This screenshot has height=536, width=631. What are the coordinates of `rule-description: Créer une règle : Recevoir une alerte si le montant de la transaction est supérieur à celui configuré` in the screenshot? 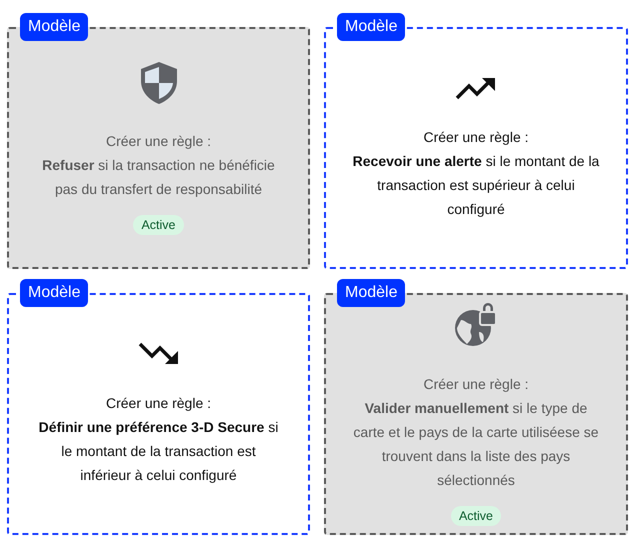 It's located at (476, 173).